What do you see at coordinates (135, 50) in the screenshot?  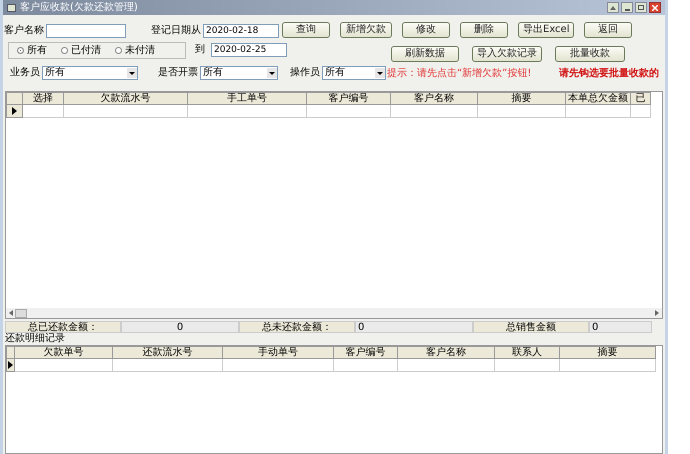 I see `status-radio: 未付清` at bounding box center [135, 50].